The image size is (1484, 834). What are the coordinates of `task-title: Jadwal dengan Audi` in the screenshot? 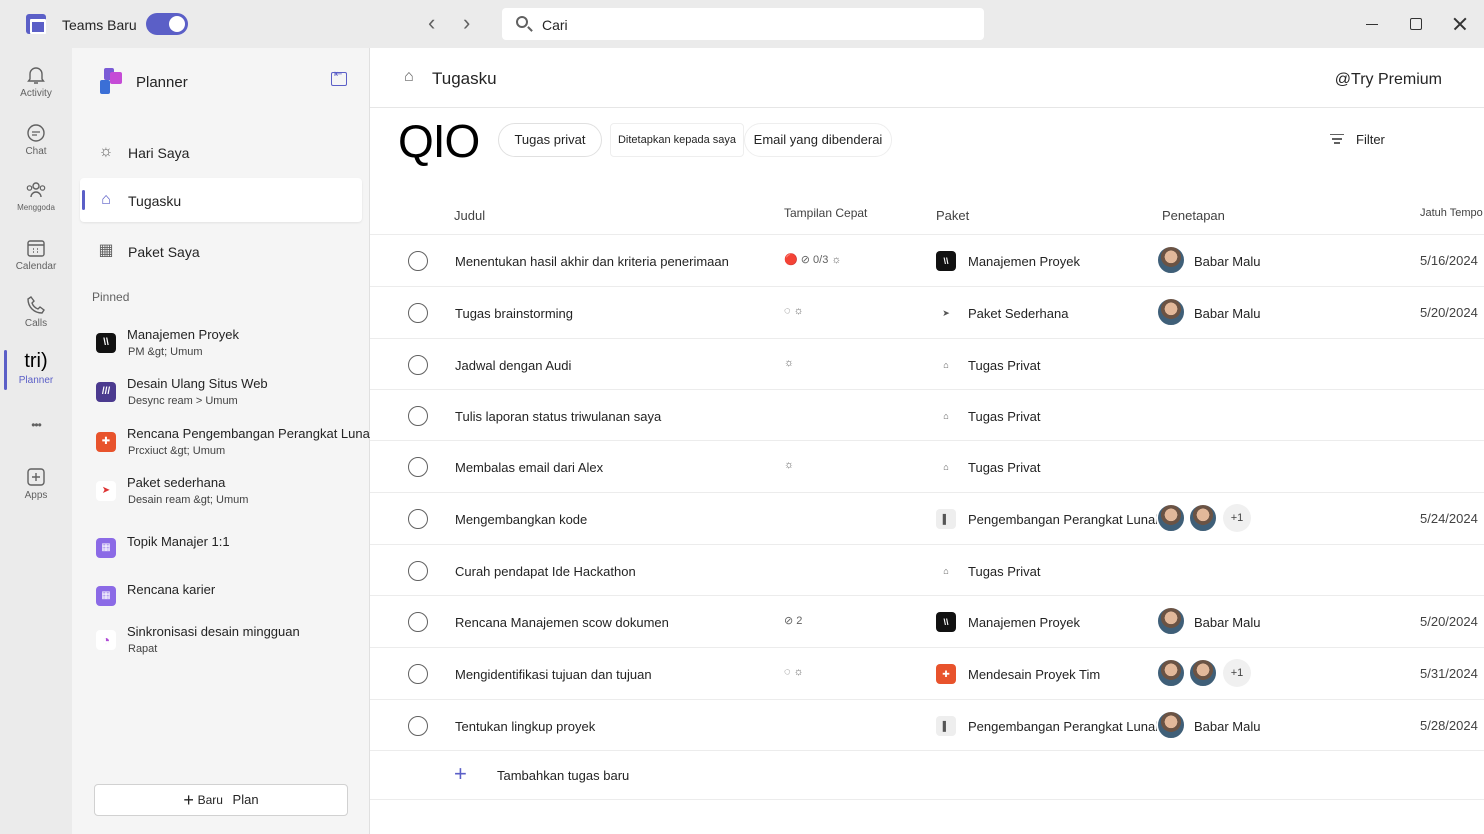 It's located at (513, 365).